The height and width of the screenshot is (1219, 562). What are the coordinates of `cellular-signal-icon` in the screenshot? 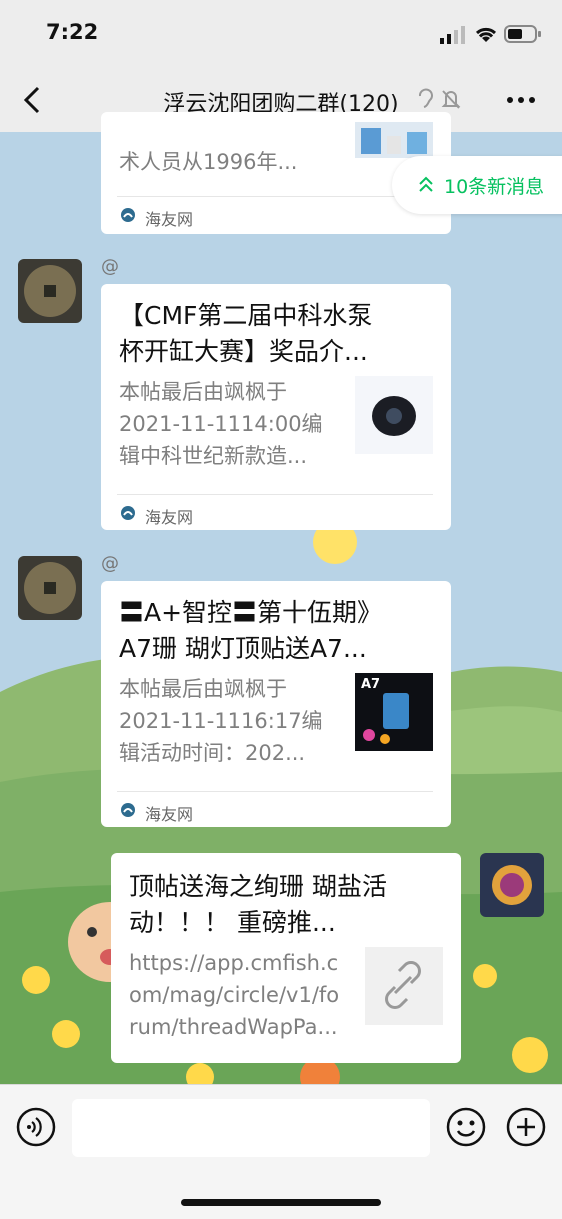 It's located at (452, 35).